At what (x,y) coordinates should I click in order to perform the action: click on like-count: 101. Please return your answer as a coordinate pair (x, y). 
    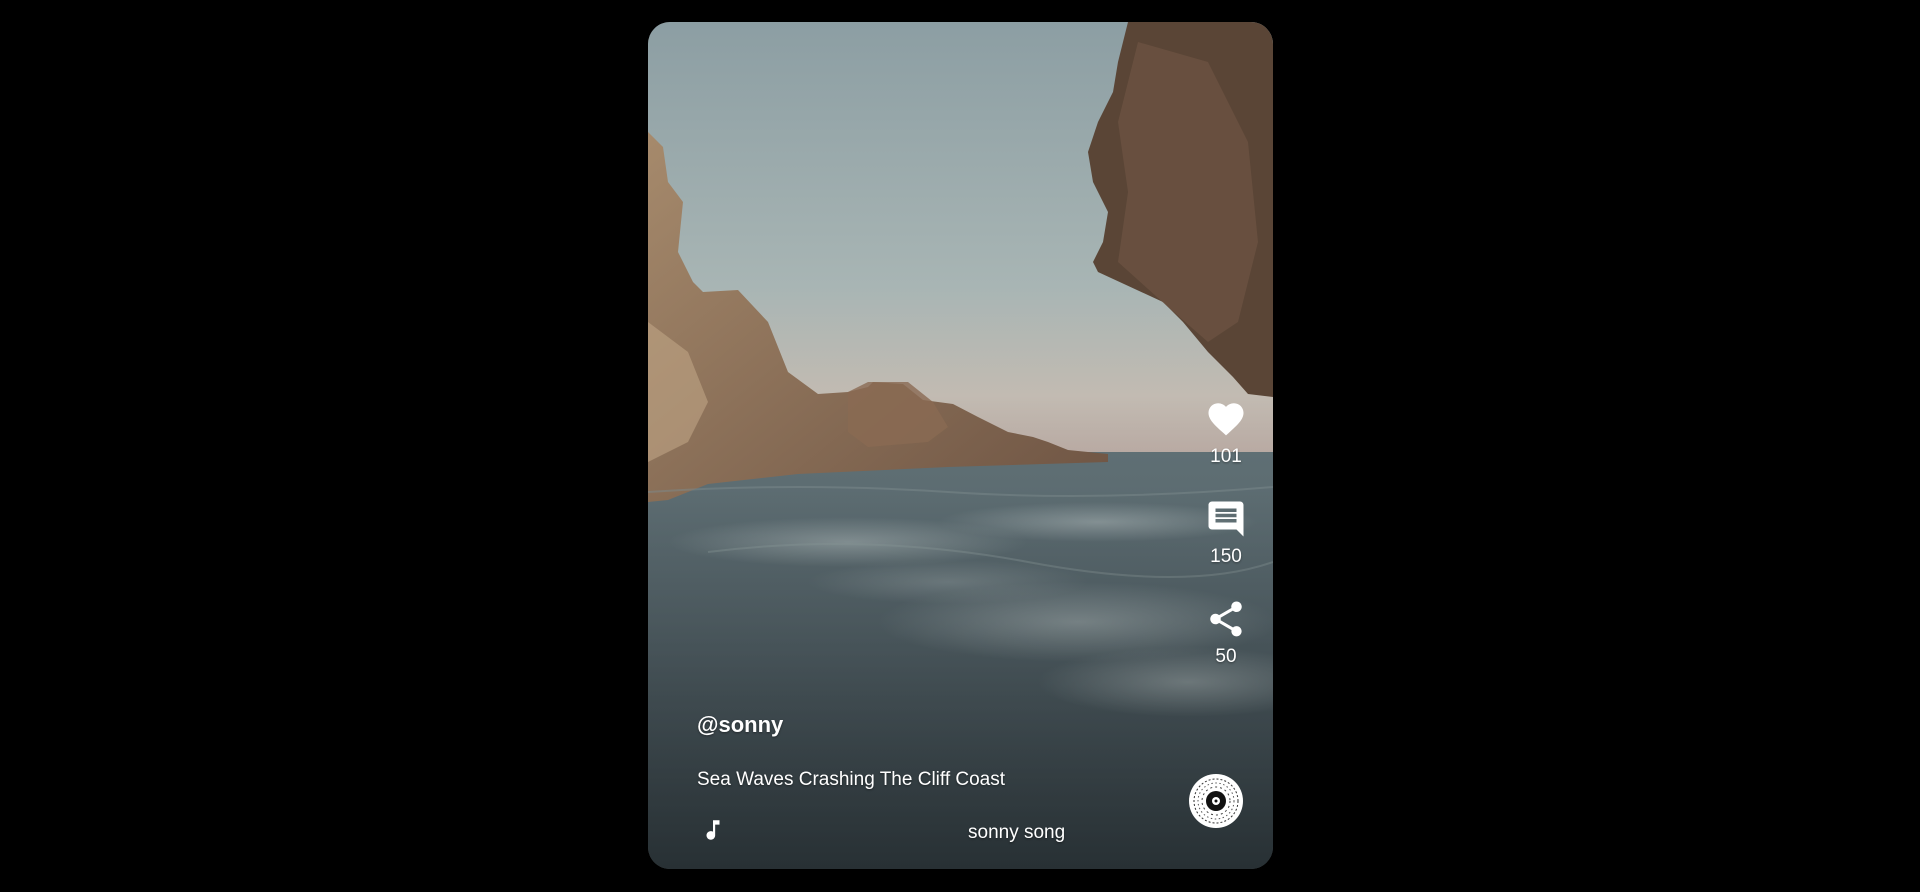
    Looking at the image, I should click on (1226, 456).